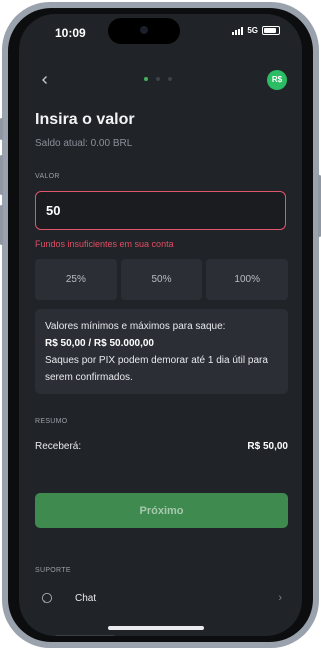  I want to click on summary-row: Receberá: R$ 50,00, so click(161, 446).